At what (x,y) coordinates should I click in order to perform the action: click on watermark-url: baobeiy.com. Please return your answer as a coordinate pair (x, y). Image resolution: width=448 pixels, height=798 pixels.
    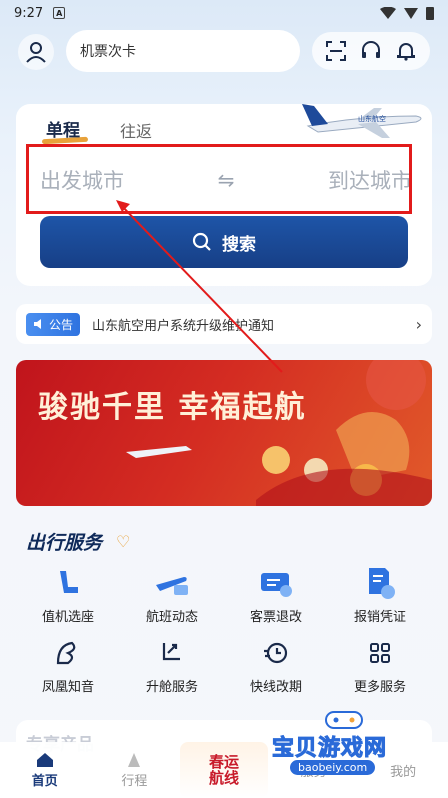
    Looking at the image, I should click on (333, 767).